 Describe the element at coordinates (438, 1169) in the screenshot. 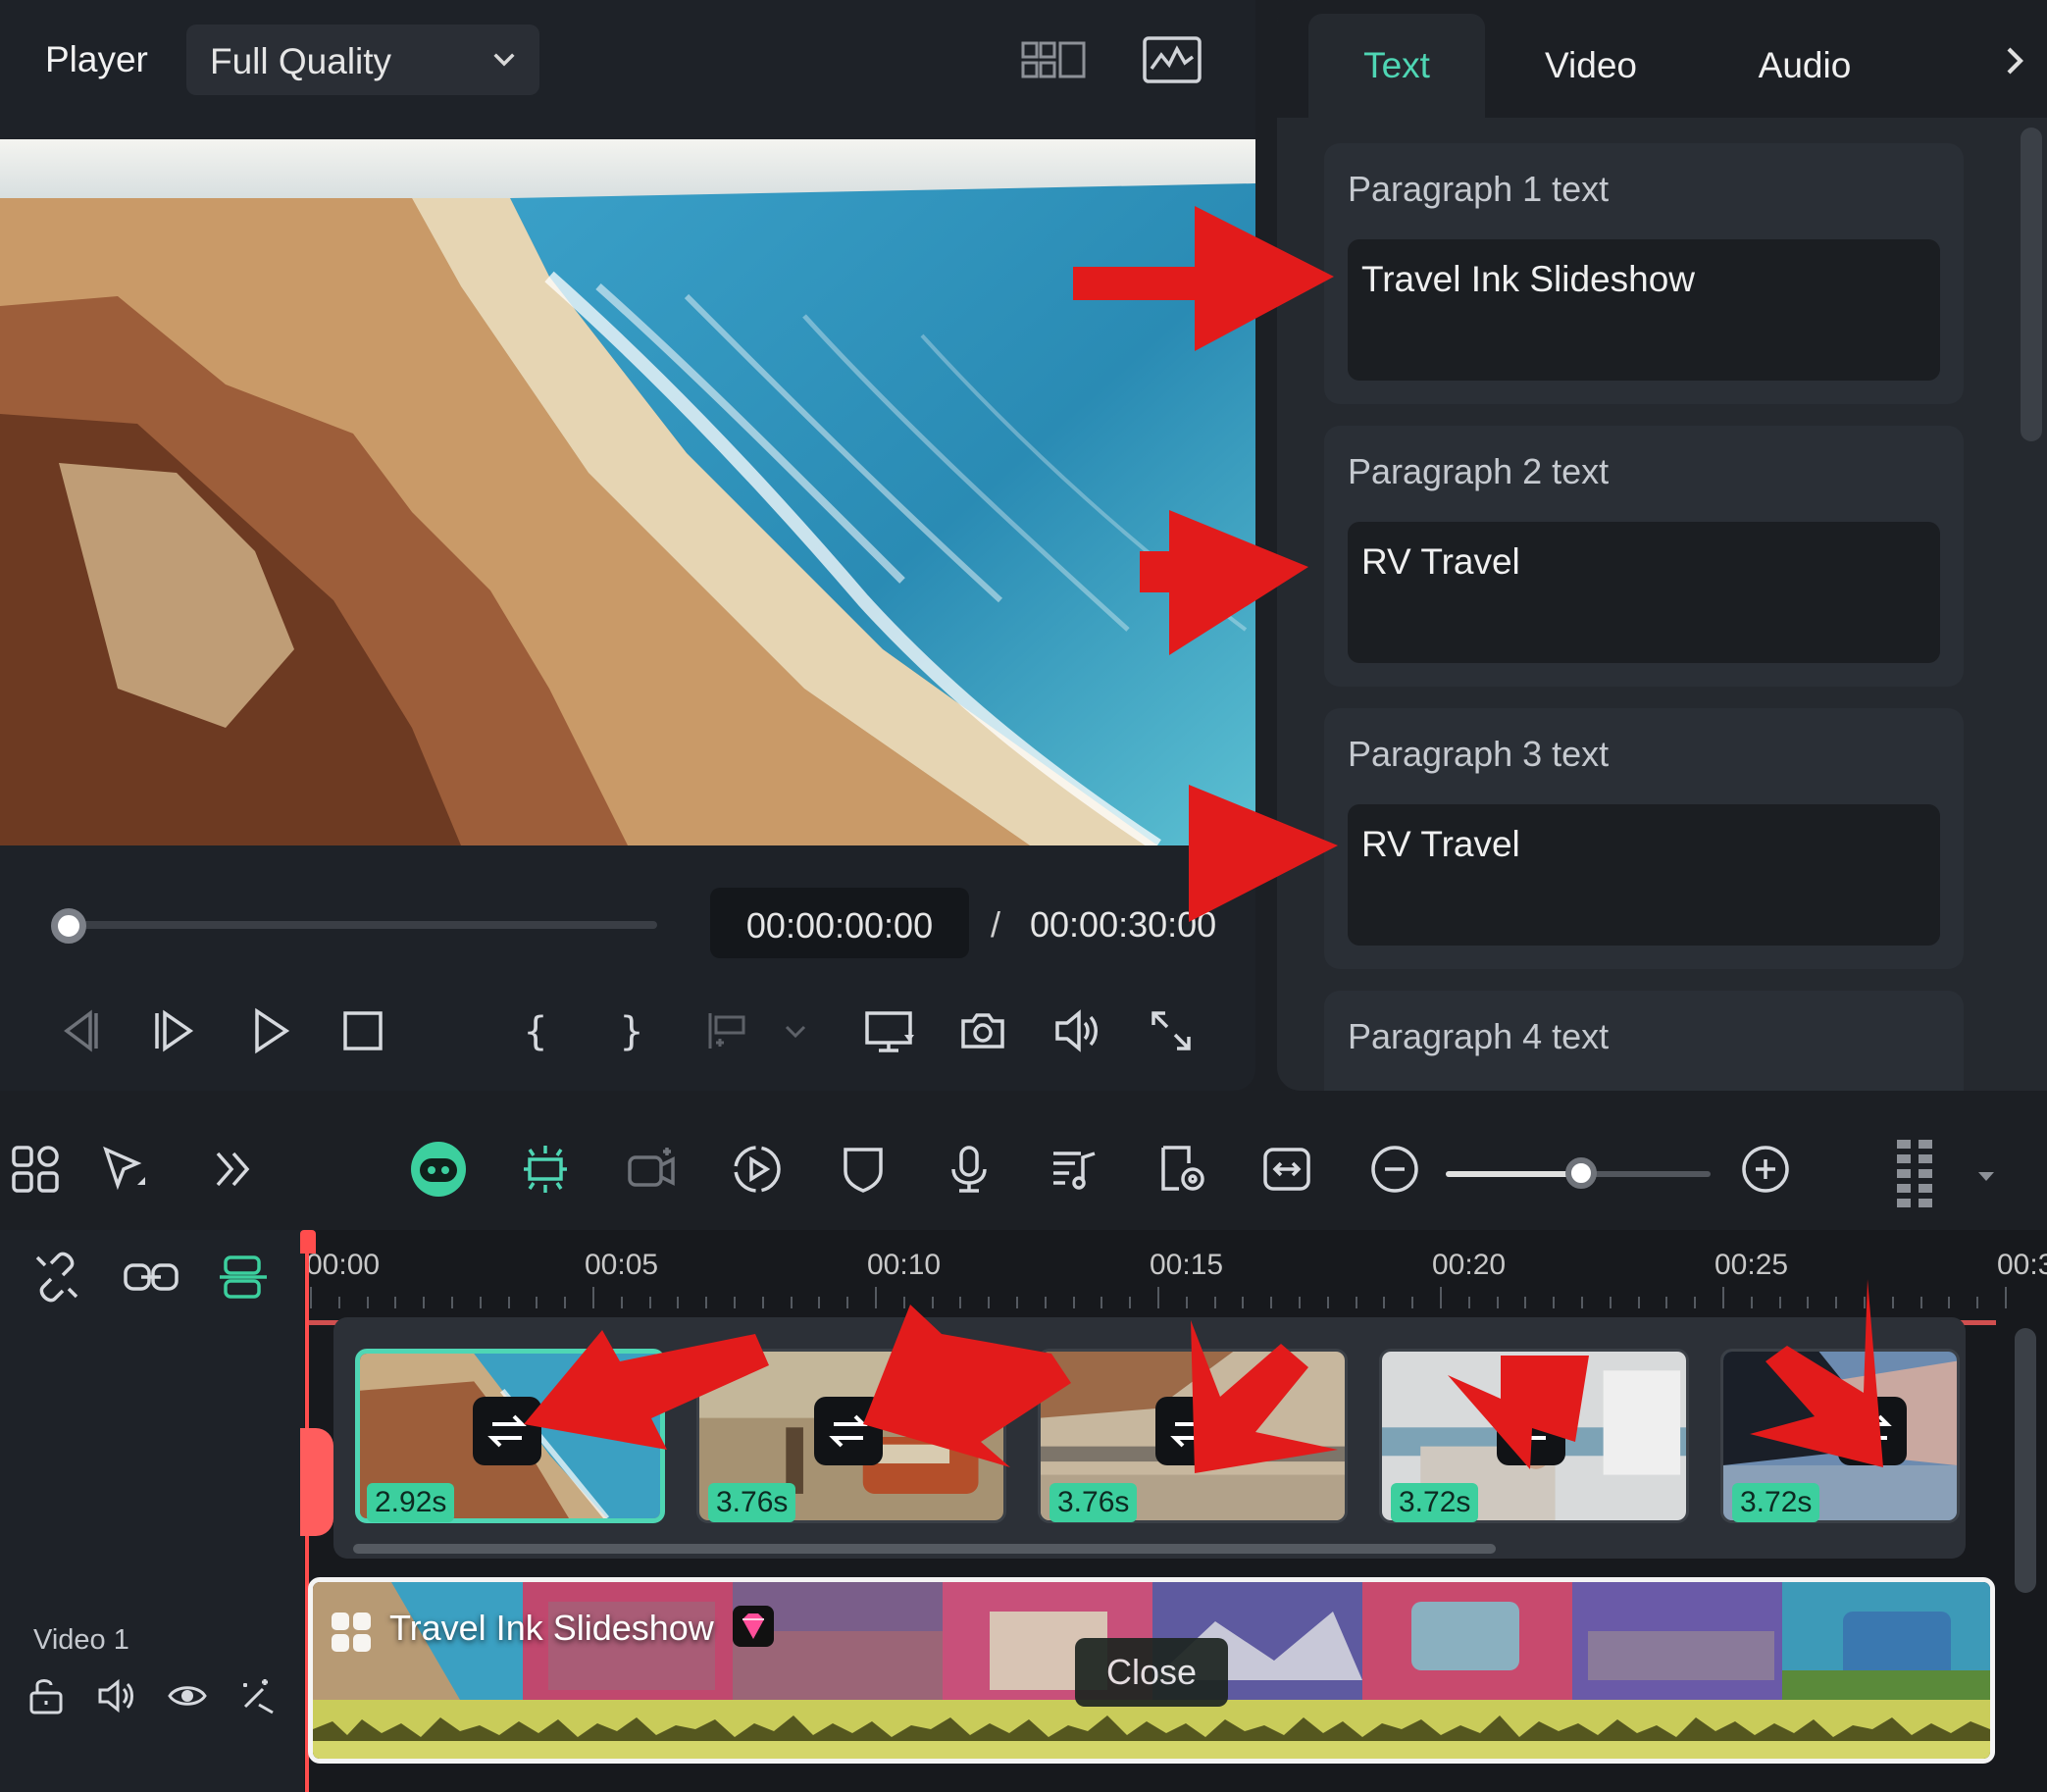

I see `ai-copilot-icon` at that location.